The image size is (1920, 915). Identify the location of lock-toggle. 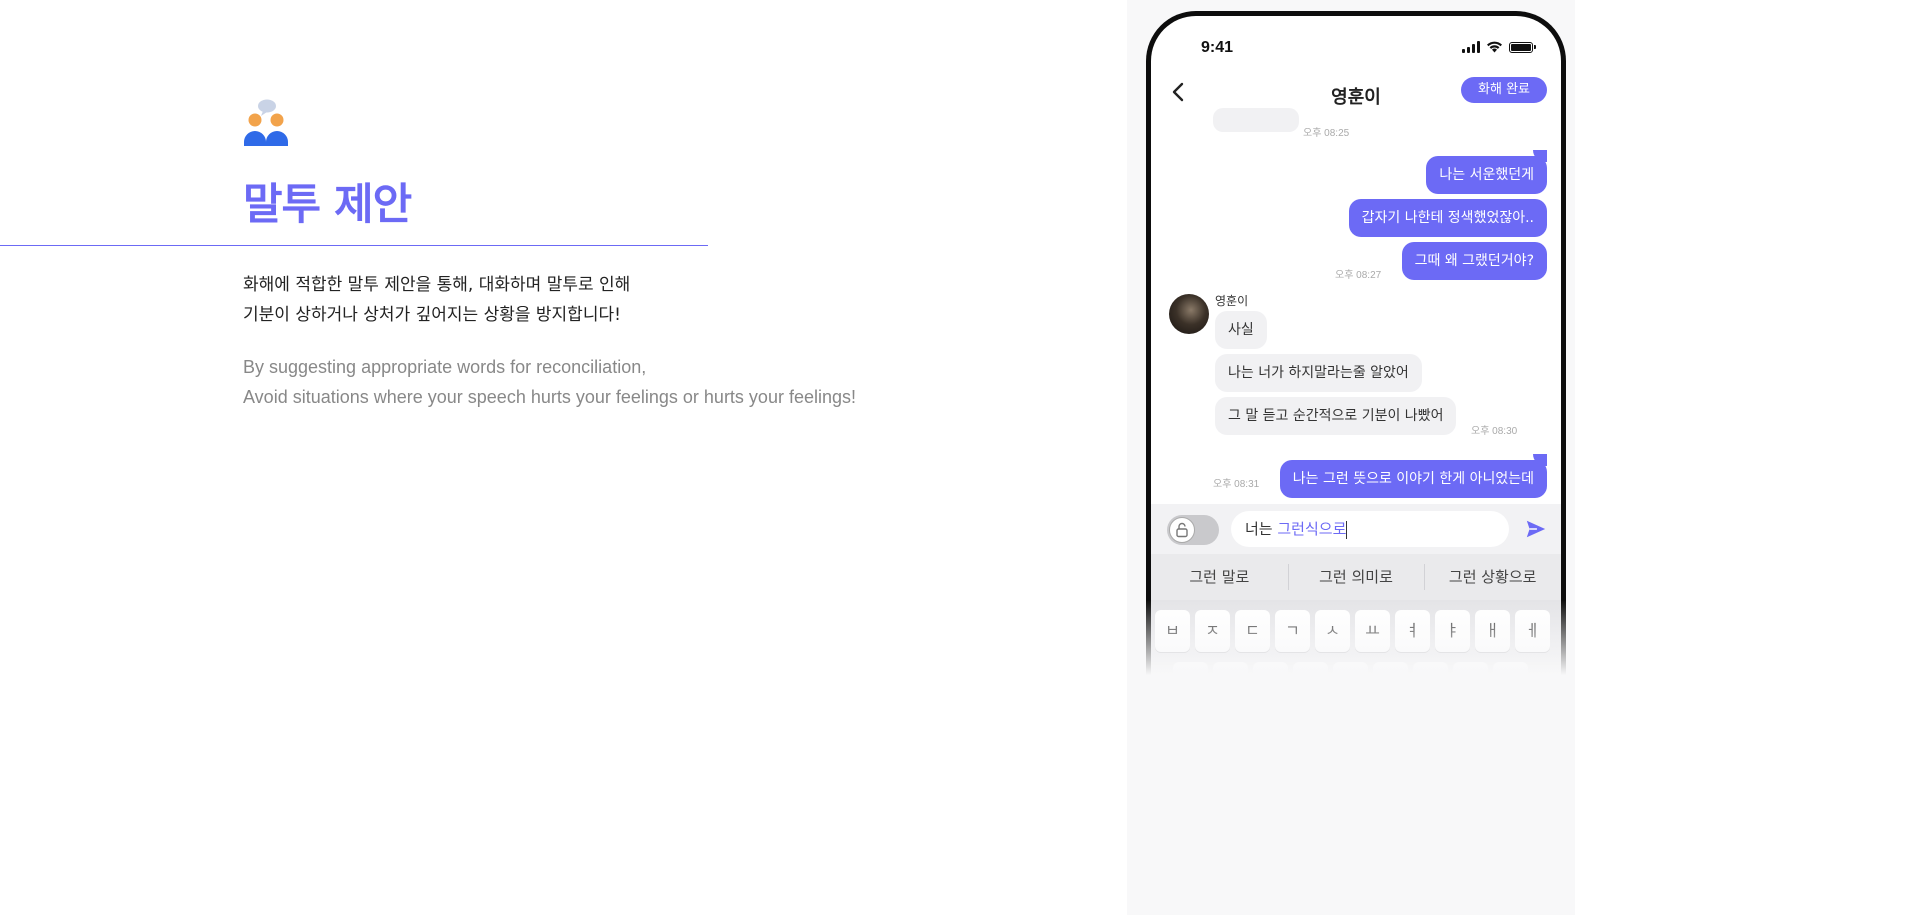
(1193, 530).